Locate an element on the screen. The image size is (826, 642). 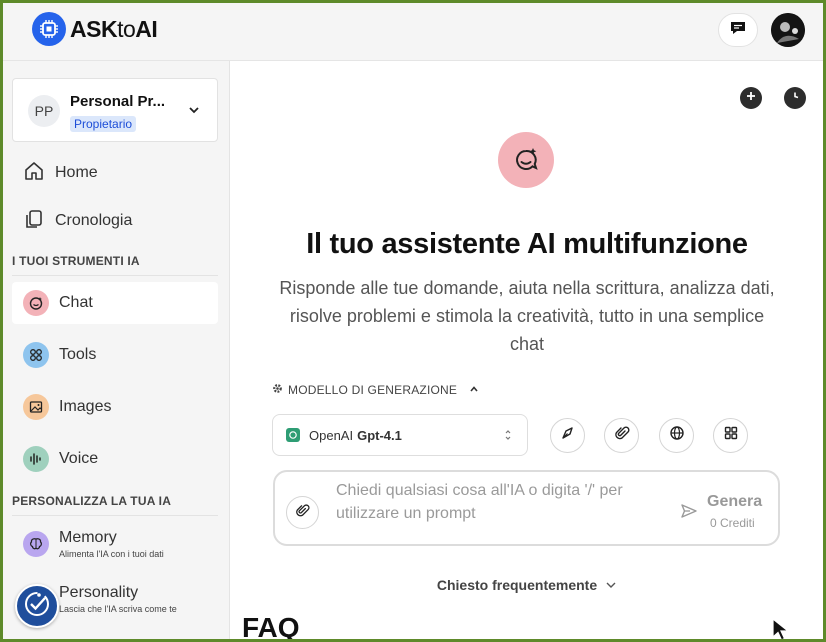
model-section-label: MODELLO DI GENERAZIONE is located at coordinates (373, 390).